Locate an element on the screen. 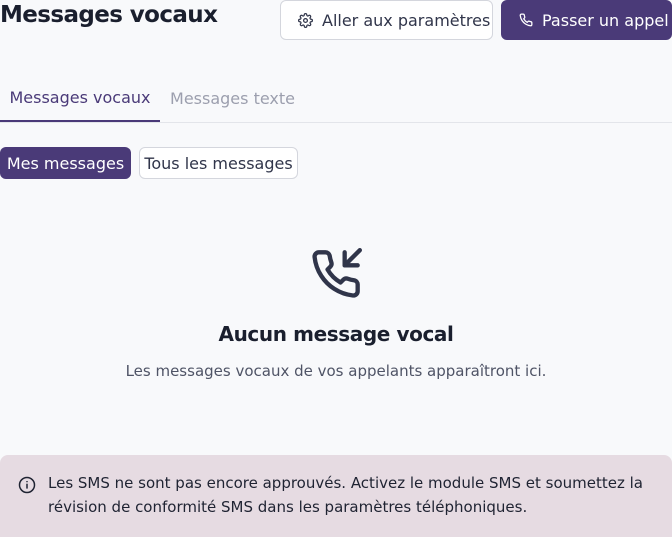 Image resolution: width=672 pixels, height=537 pixels. message-tabs: Messages vocaux Messages texte is located at coordinates (336, 98).